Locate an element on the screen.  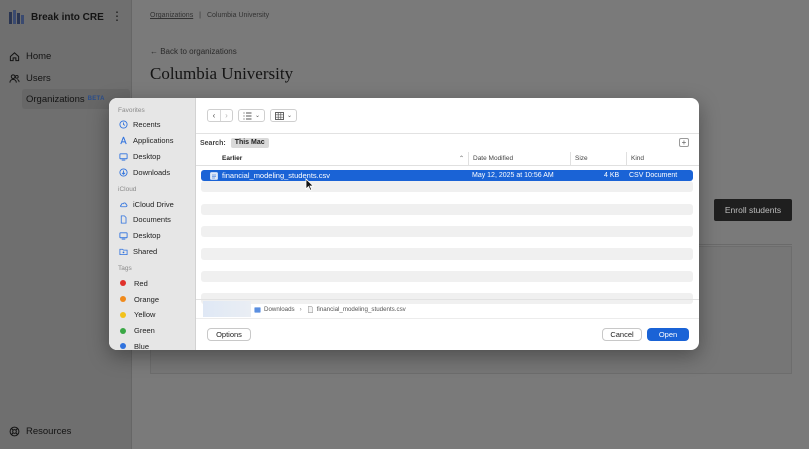
group-by-dropdown: ⌄ is located at coordinates (284, 115).